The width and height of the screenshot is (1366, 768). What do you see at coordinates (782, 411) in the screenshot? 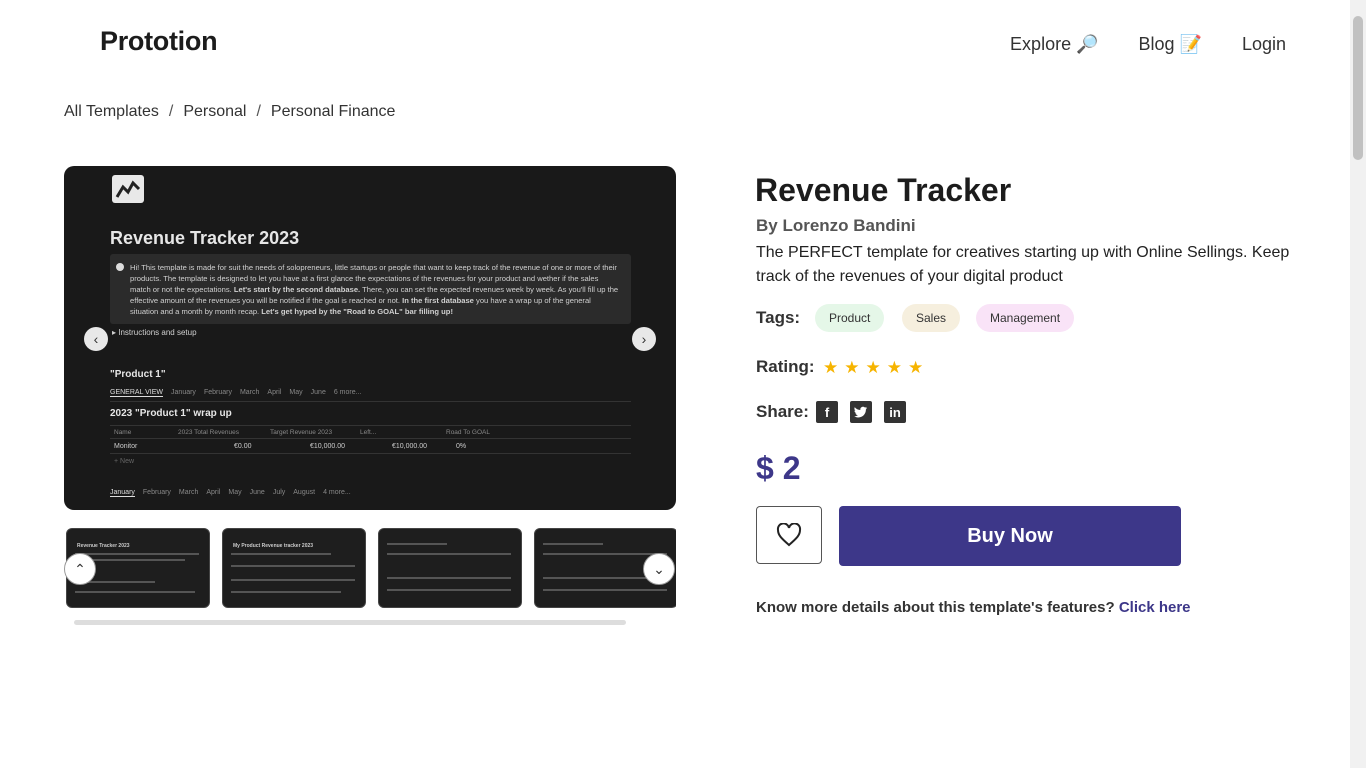
I see `share-label: Share:` at bounding box center [782, 411].